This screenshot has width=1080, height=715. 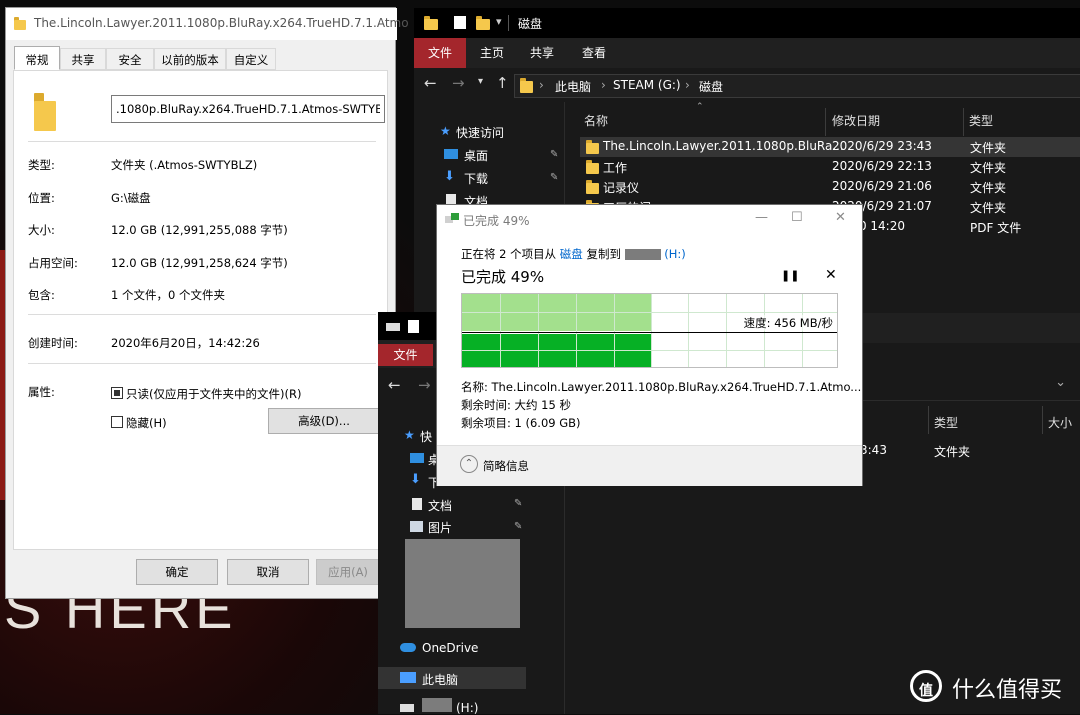 What do you see at coordinates (469, 464) in the screenshot?
I see `chevron-up-icon: ⌃` at bounding box center [469, 464].